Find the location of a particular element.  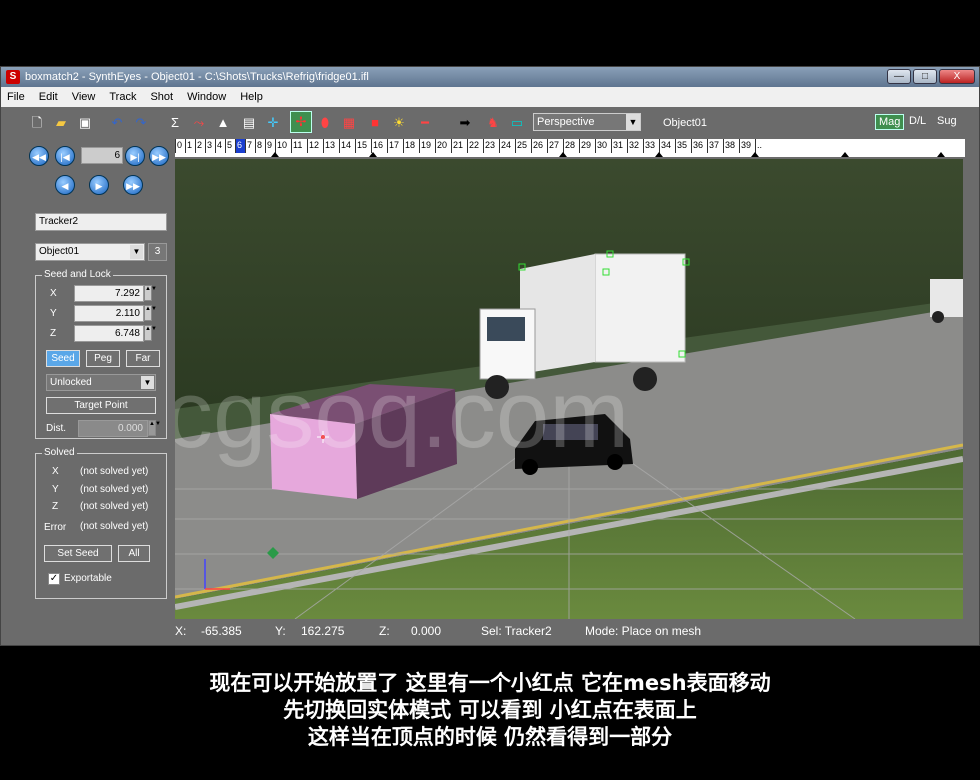

save-icon: ▣ is located at coordinates (85, 123).